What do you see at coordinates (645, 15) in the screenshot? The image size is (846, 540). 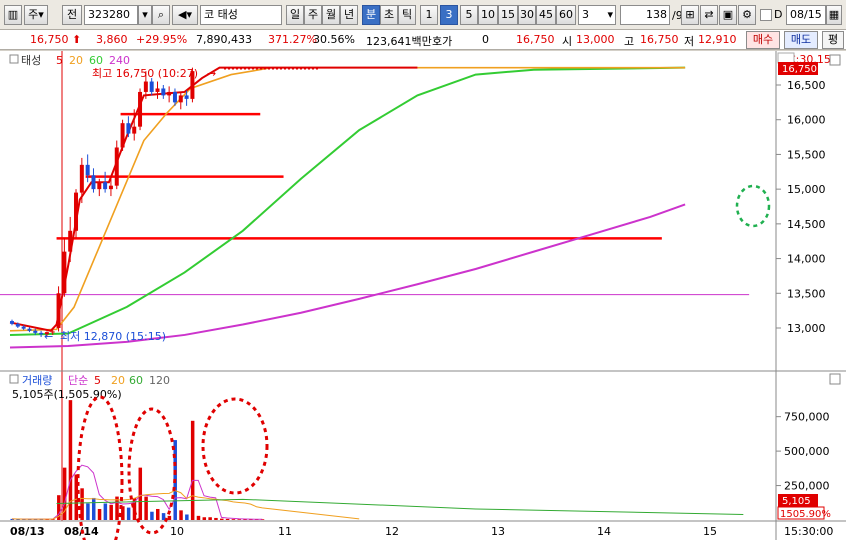 I see `count-input: 138` at bounding box center [645, 15].